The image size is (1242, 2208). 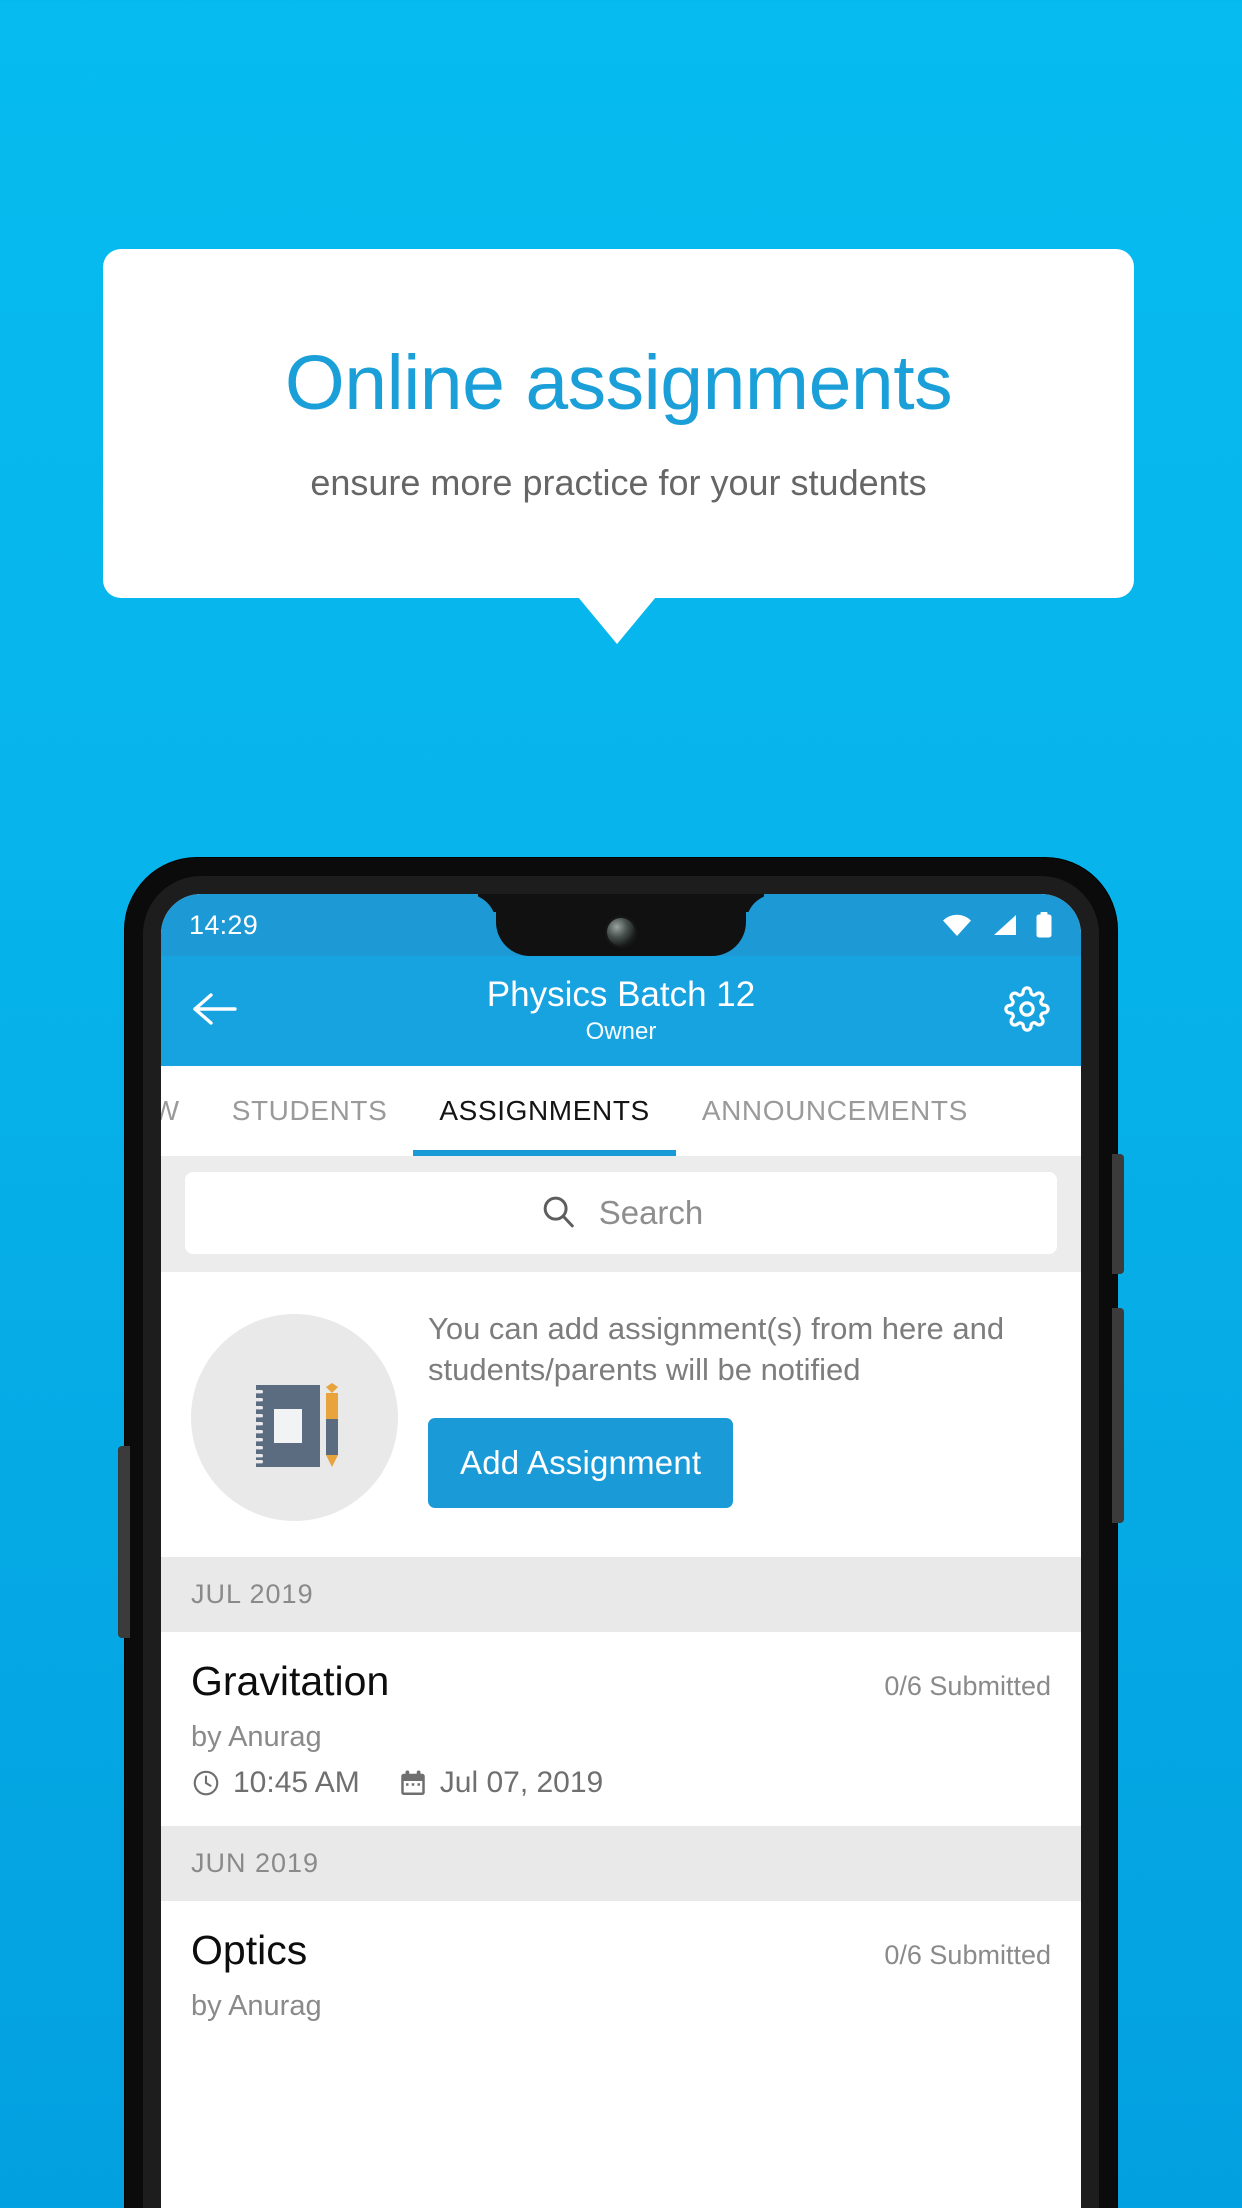 I want to click on assignment-title: Optics, so click(x=249, y=1950).